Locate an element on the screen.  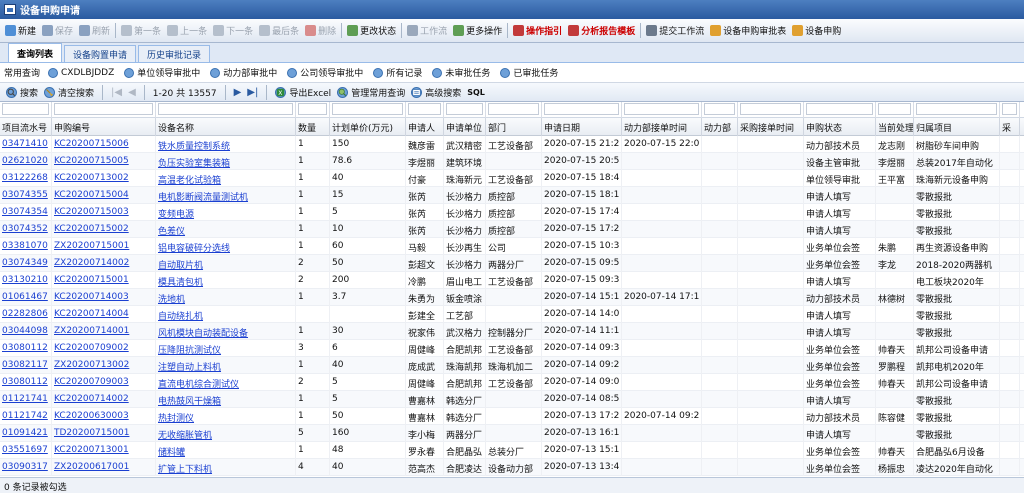
table-cell-link: 负压实验室集装箱 is located at coordinates (226, 161).